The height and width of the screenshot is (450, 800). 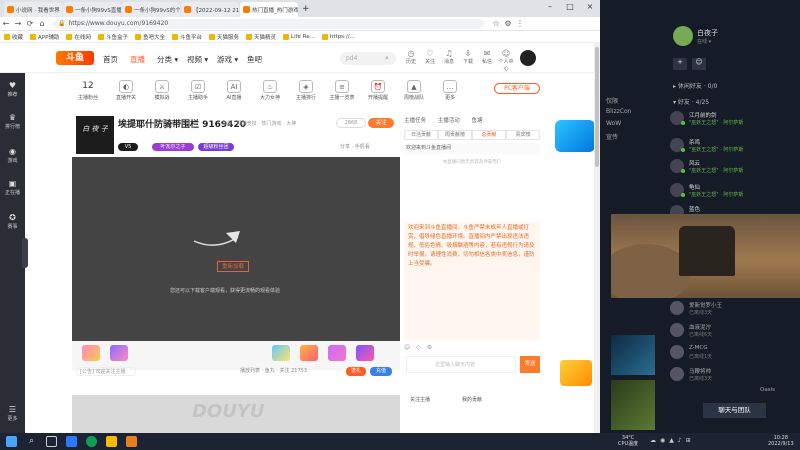 What do you see at coordinates (198, 90) in the screenshot?
I see `category-item: ☑ 主播助手` at bounding box center [198, 90].